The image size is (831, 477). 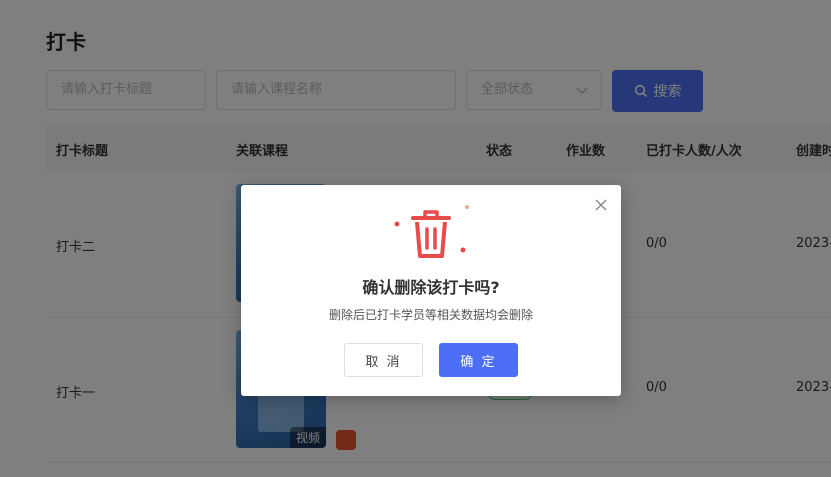 I want to click on dialog-message: 删除后已打卡学员等相关数据均会删除, so click(x=430, y=315).